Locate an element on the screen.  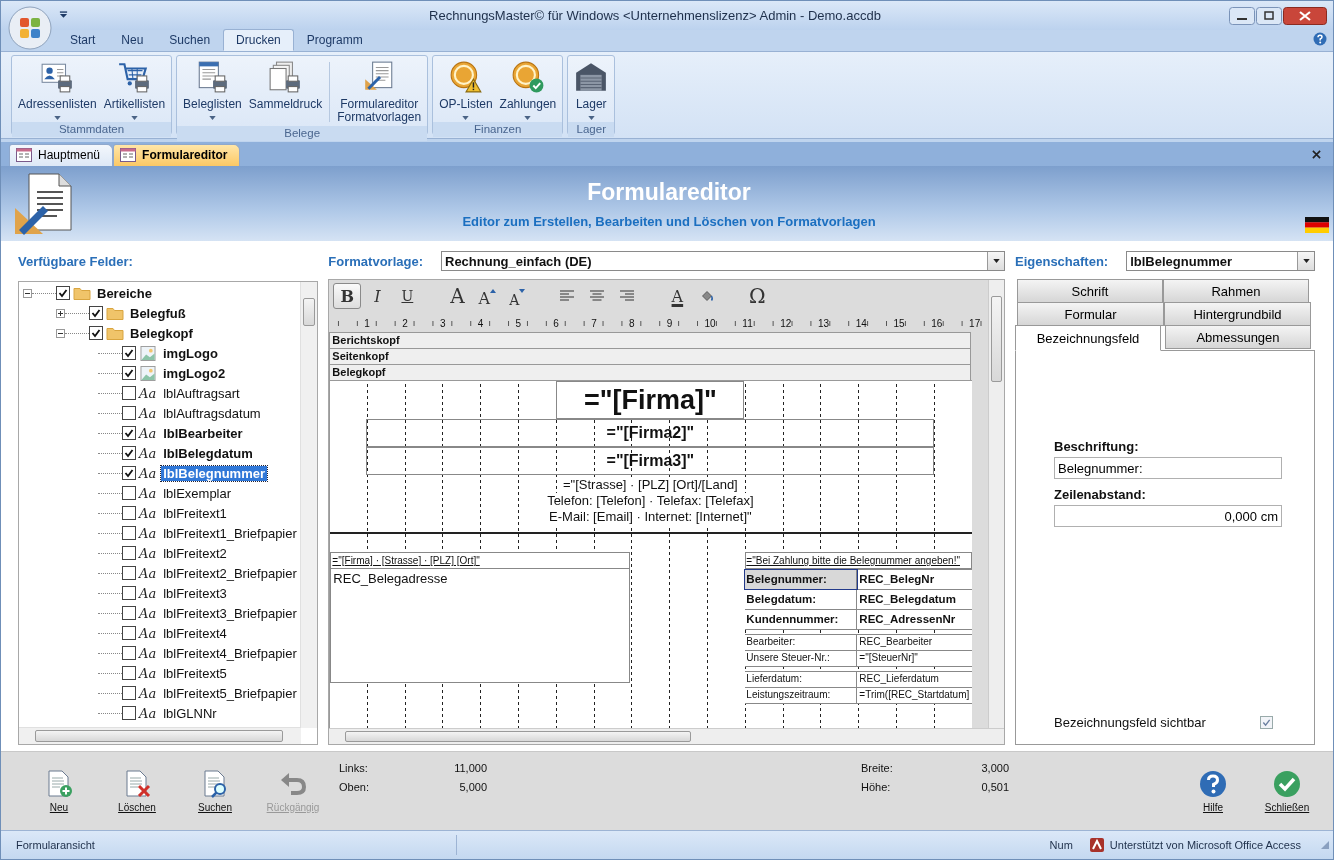
shrink-font-button: A is located at coordinates (517, 296).